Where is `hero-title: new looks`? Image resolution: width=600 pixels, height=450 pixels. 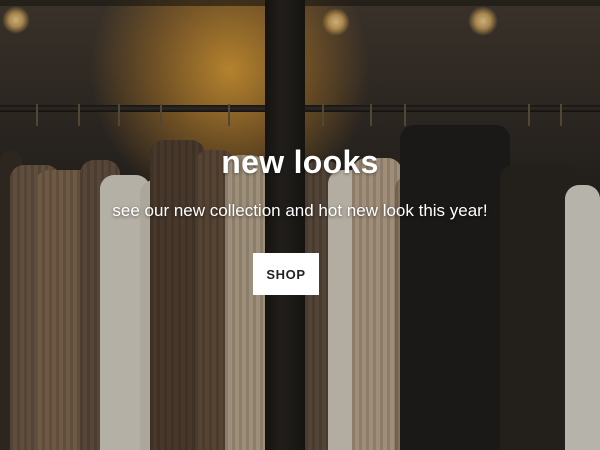
hero-title: new looks is located at coordinates (300, 162).